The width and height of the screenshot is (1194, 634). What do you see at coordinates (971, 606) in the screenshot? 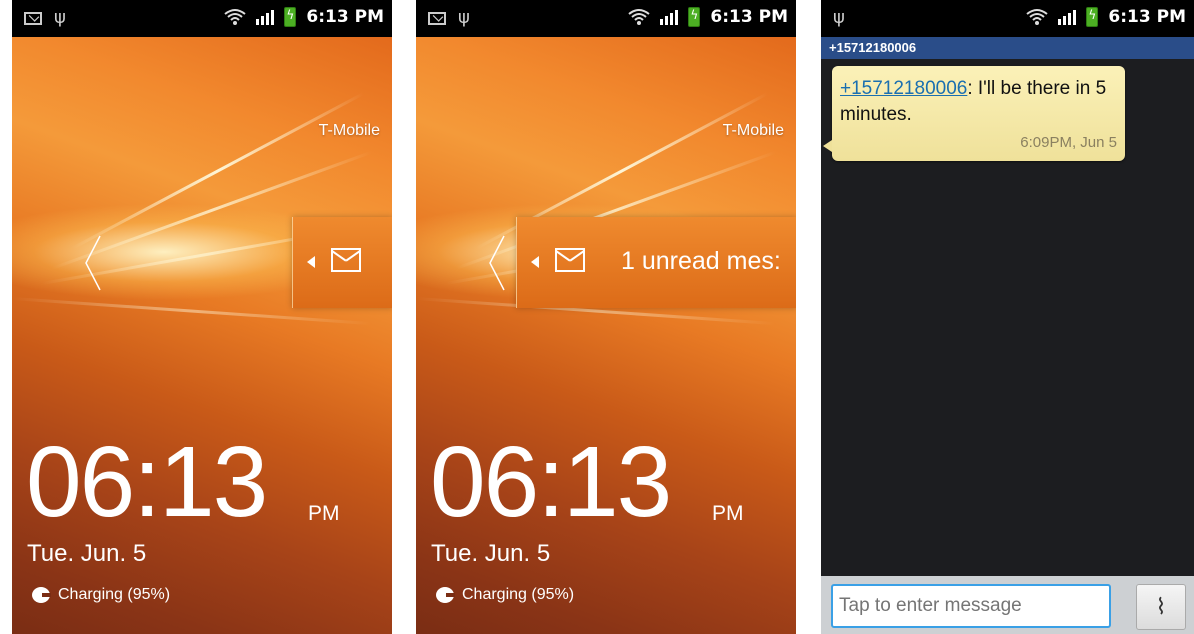
I see `message-input` at bounding box center [971, 606].